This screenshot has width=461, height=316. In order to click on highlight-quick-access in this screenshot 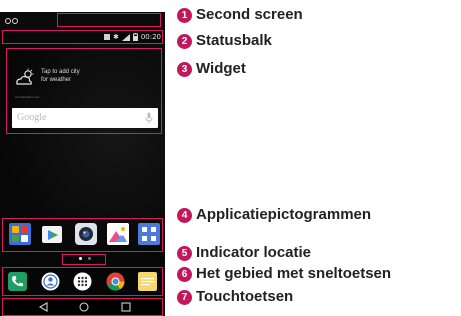, I will do `click(82, 281)`.